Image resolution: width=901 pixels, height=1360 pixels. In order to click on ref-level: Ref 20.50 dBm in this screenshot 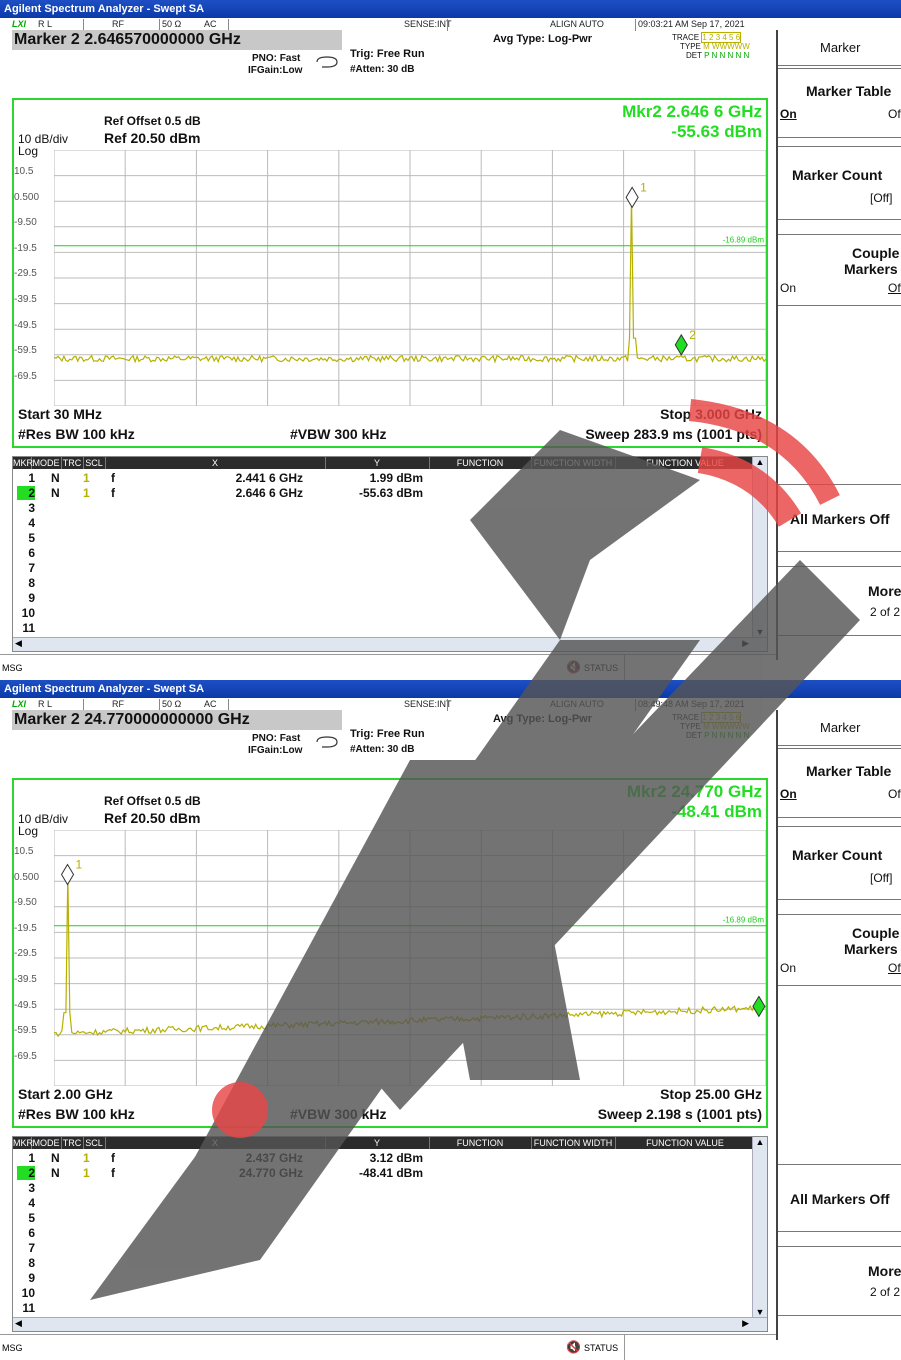, I will do `click(152, 818)`.